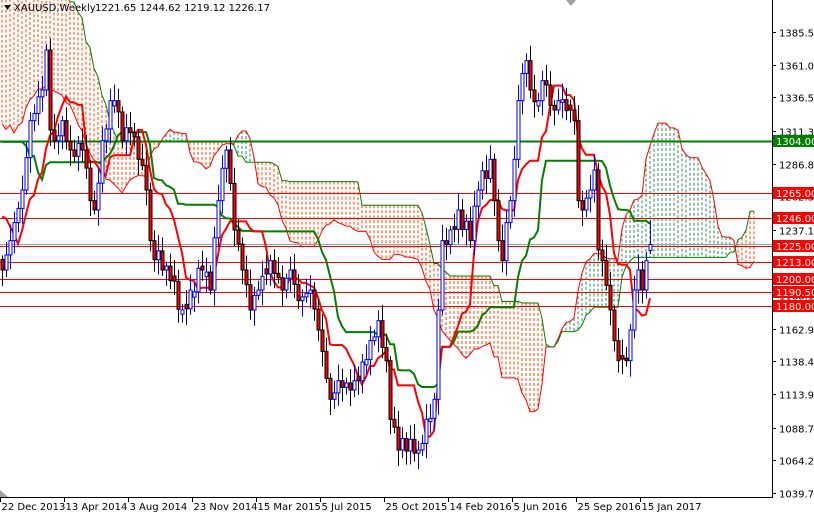 The height and width of the screenshot is (514, 814). Describe the element at coordinates (672, 507) in the screenshot. I see `time-tick-label: 15 Jan 2017` at that location.